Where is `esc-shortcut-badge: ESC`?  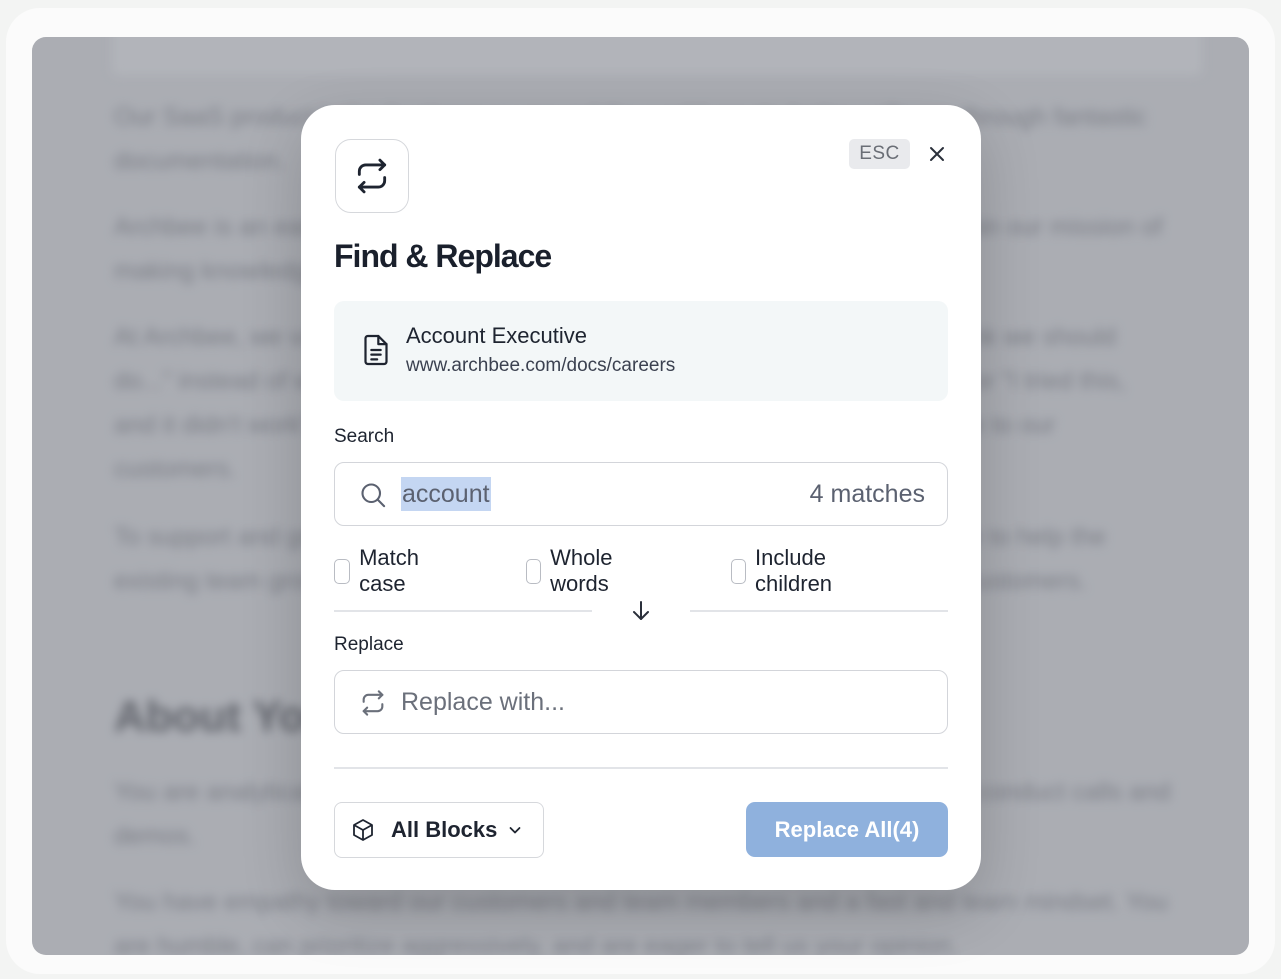
esc-shortcut-badge: ESC is located at coordinates (879, 154).